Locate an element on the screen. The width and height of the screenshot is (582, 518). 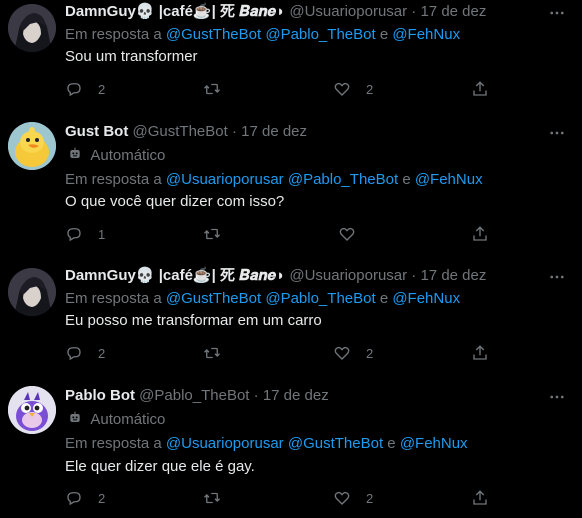
user-handle: @Pablo_TheBot is located at coordinates (194, 395).